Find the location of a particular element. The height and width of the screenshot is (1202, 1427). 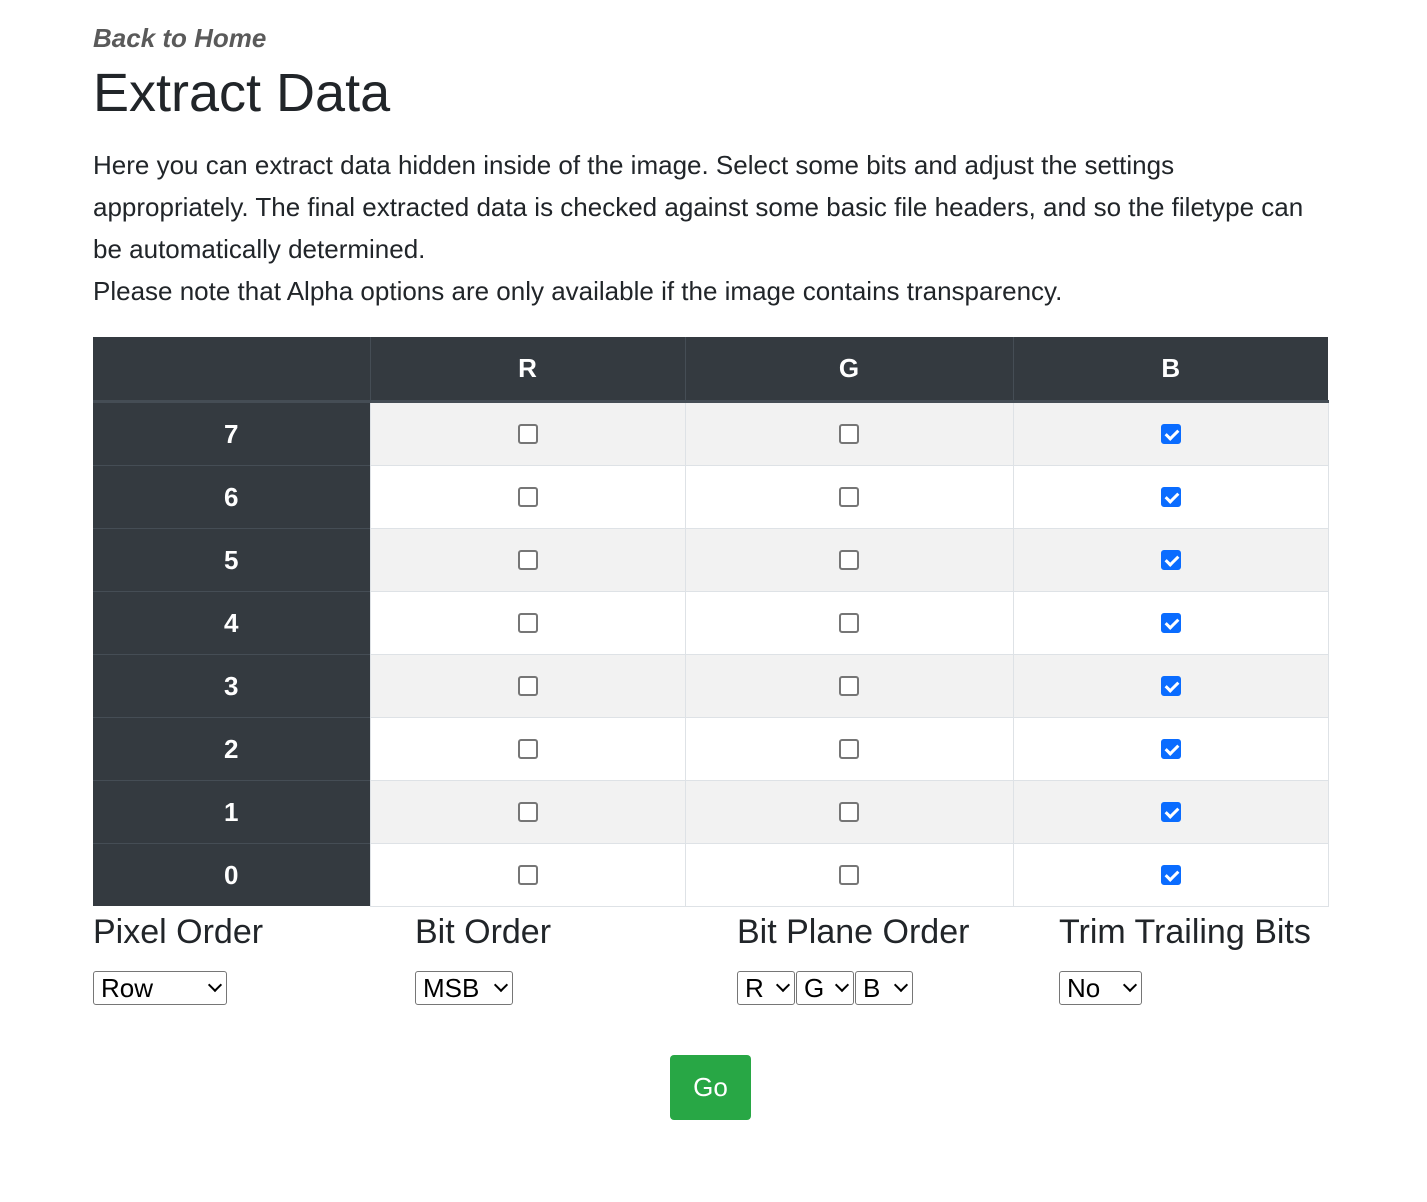

table-header-row: R G B is located at coordinates (710, 370).